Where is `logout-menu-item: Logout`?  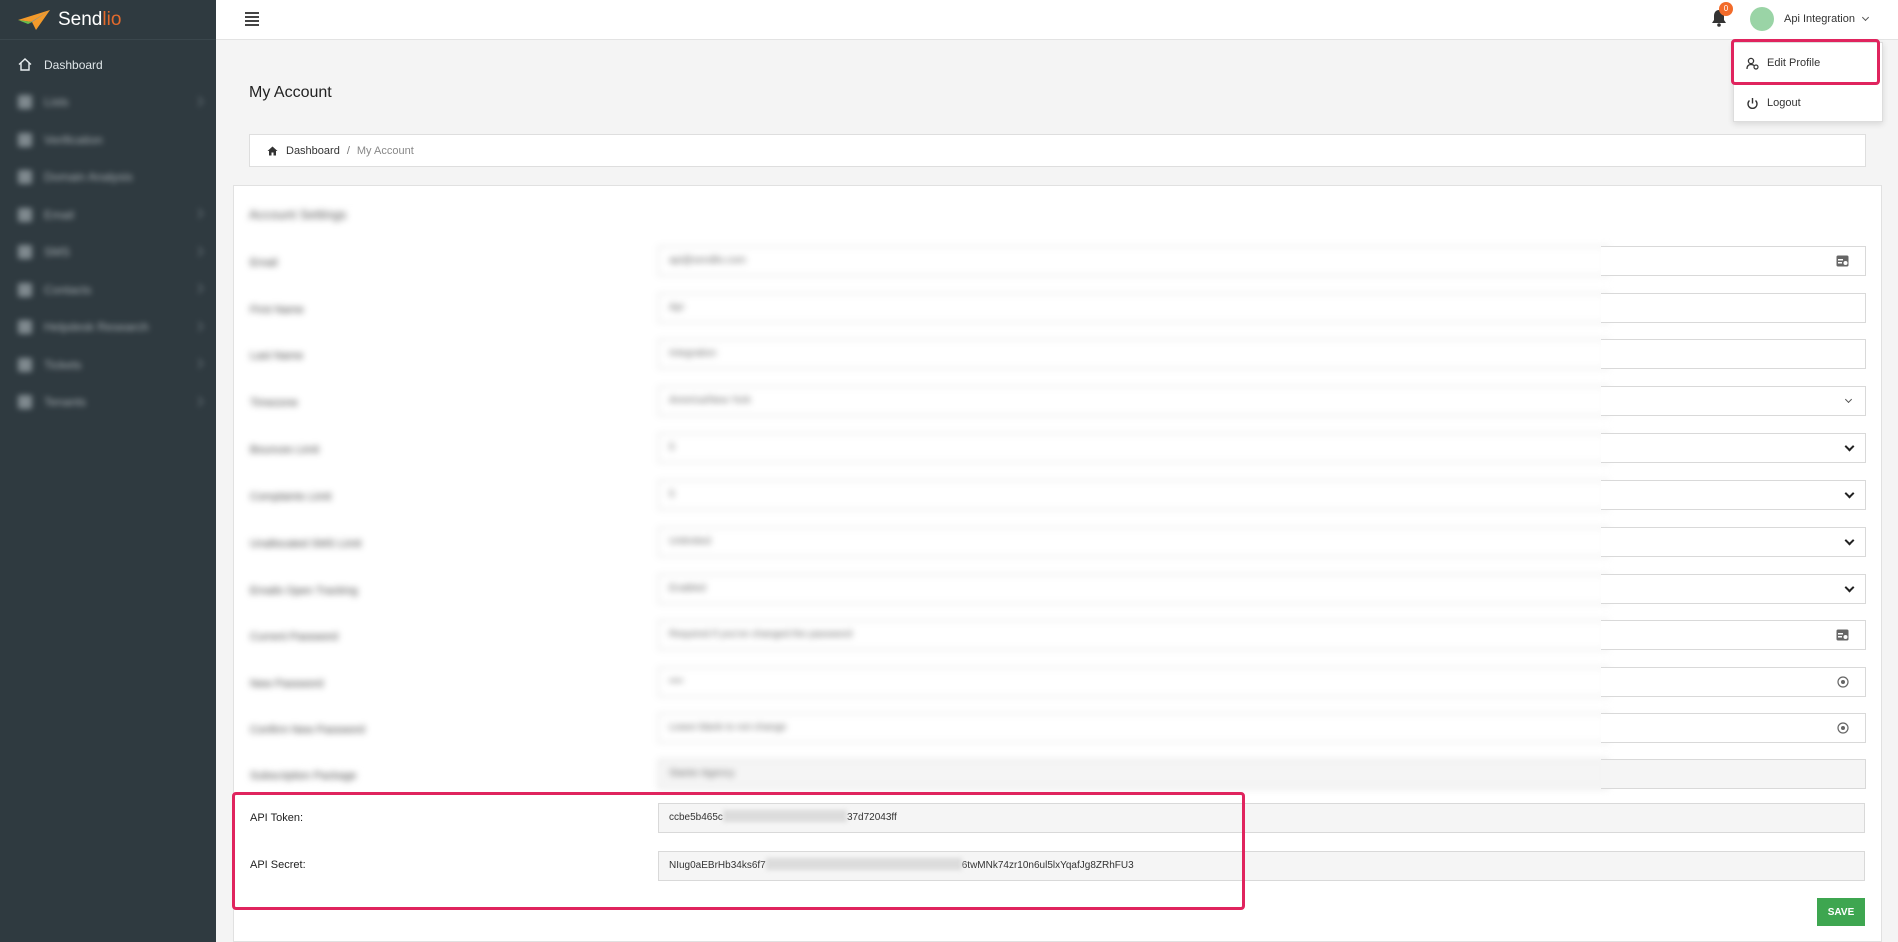
logout-menu-item: Logout is located at coordinates (1808, 103).